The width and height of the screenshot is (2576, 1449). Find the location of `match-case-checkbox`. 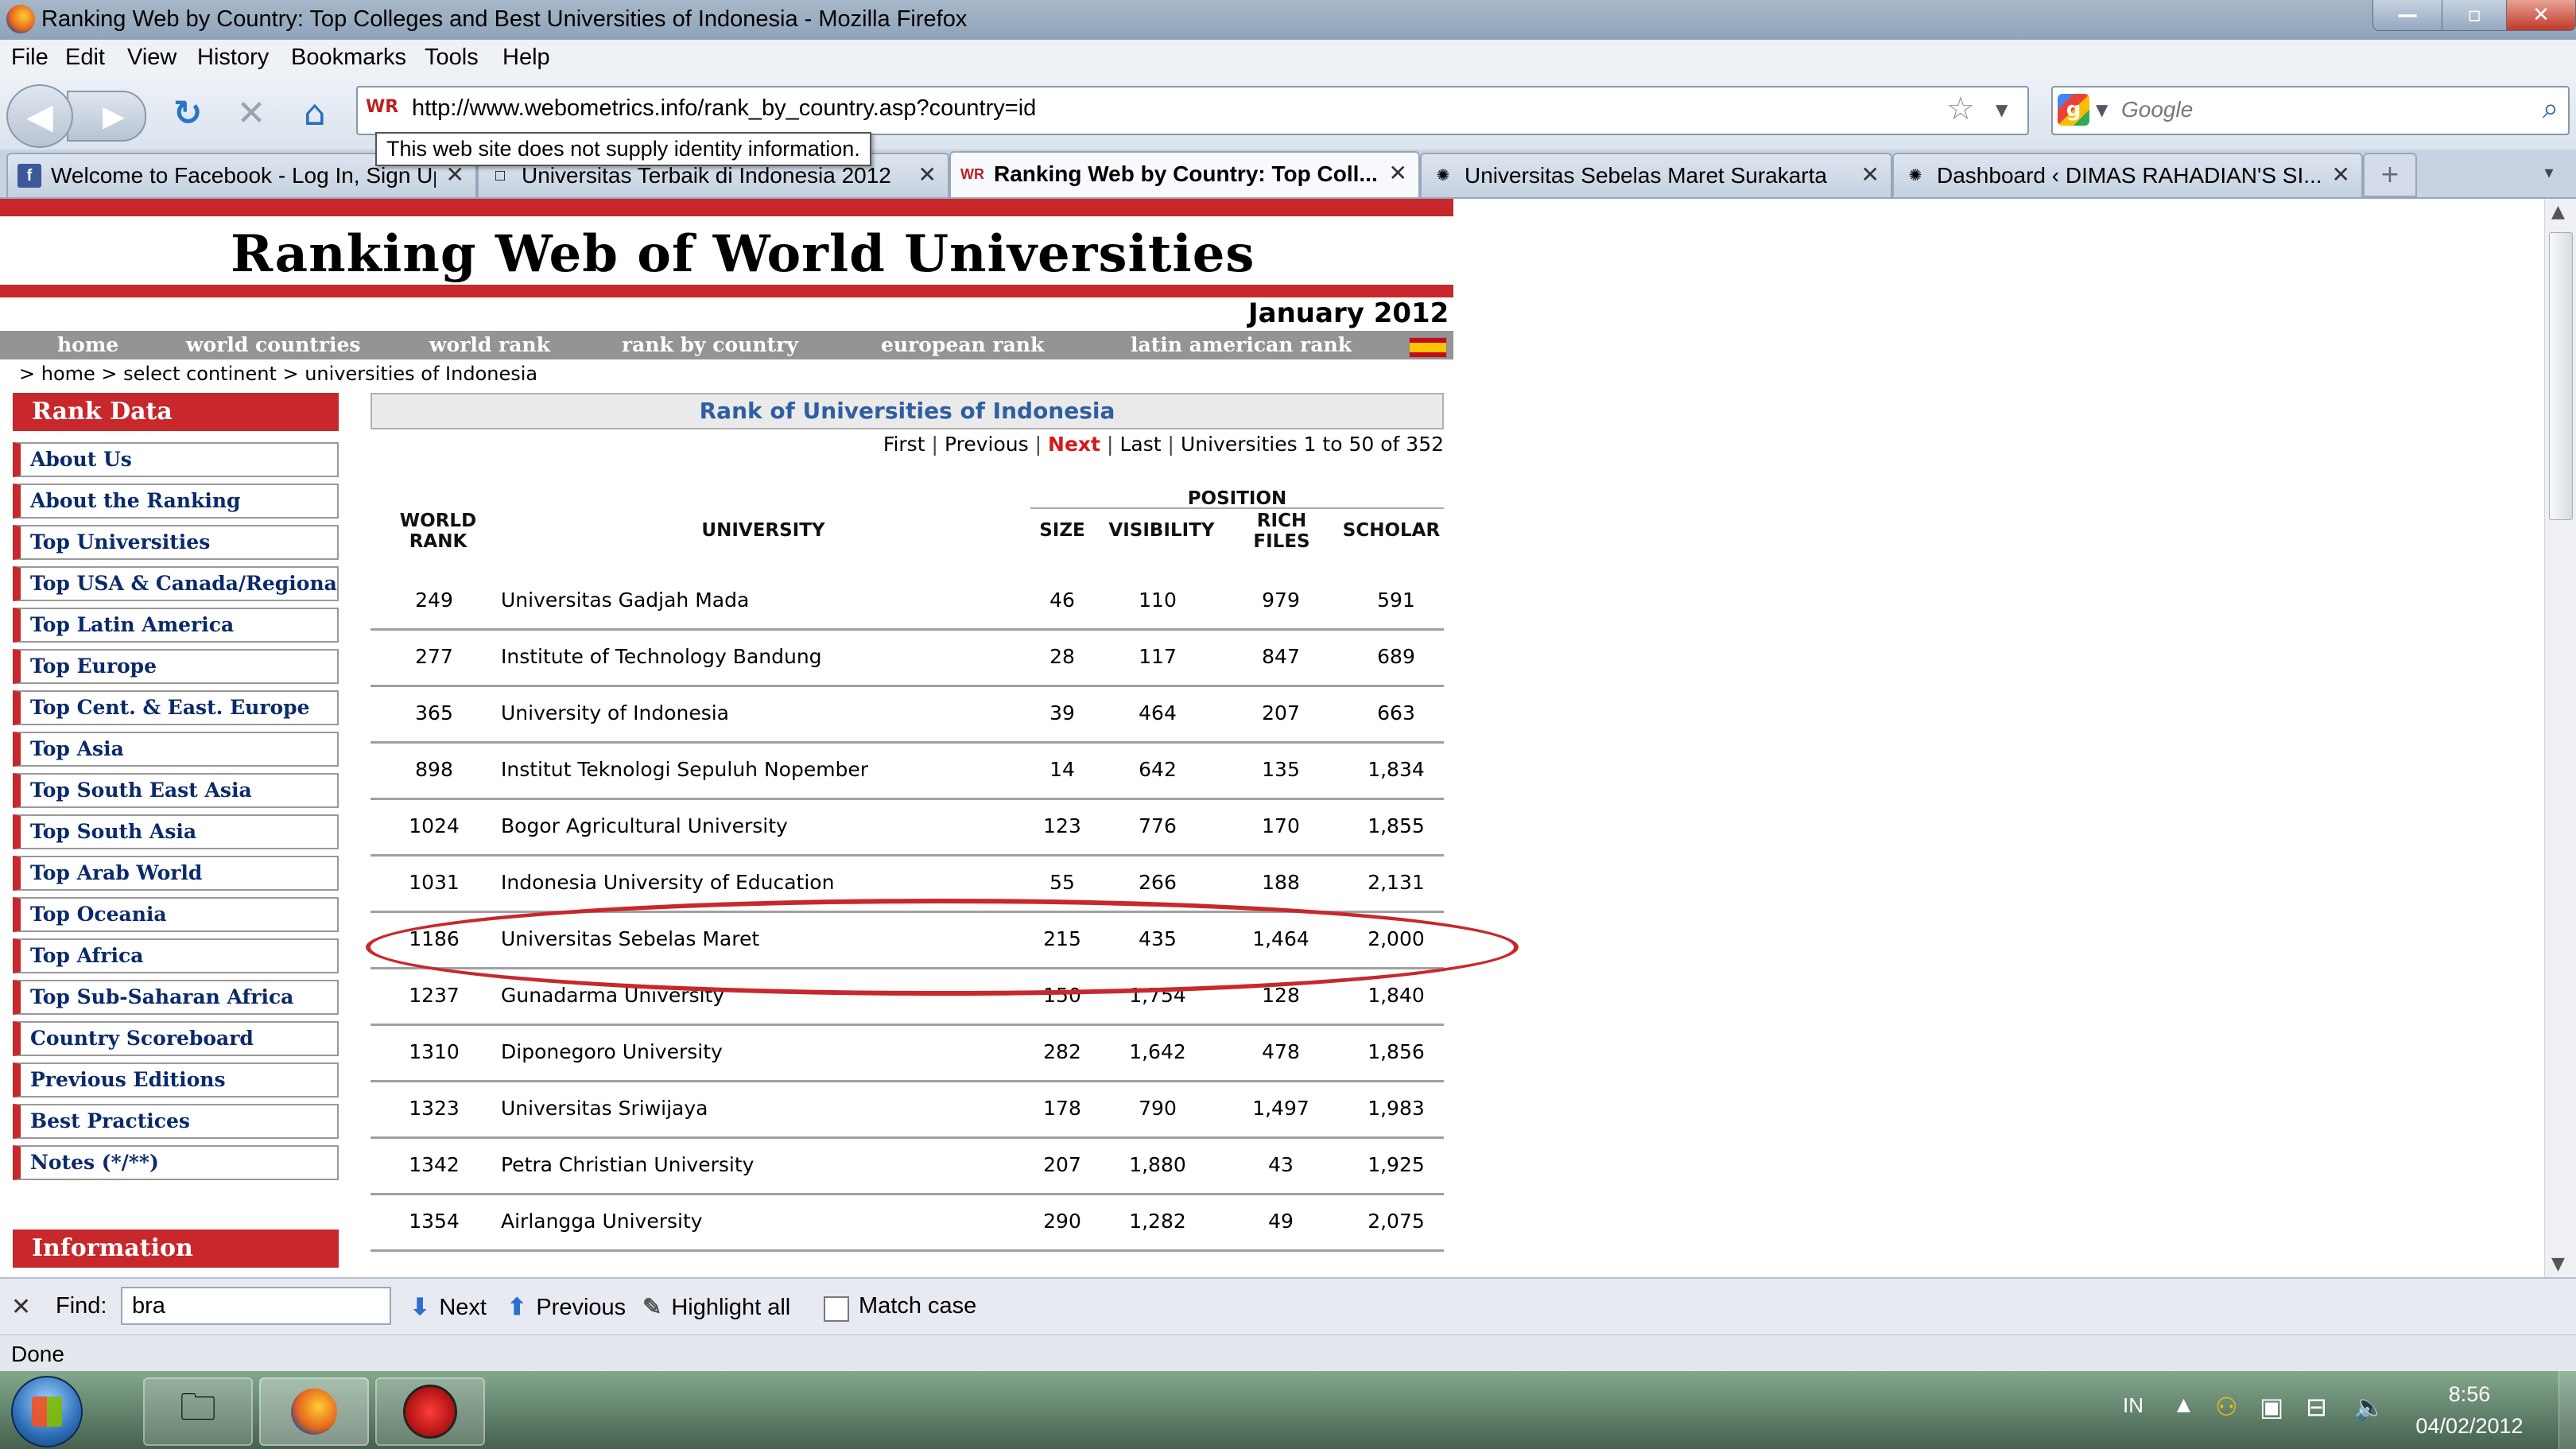

match-case-checkbox is located at coordinates (837, 1309).